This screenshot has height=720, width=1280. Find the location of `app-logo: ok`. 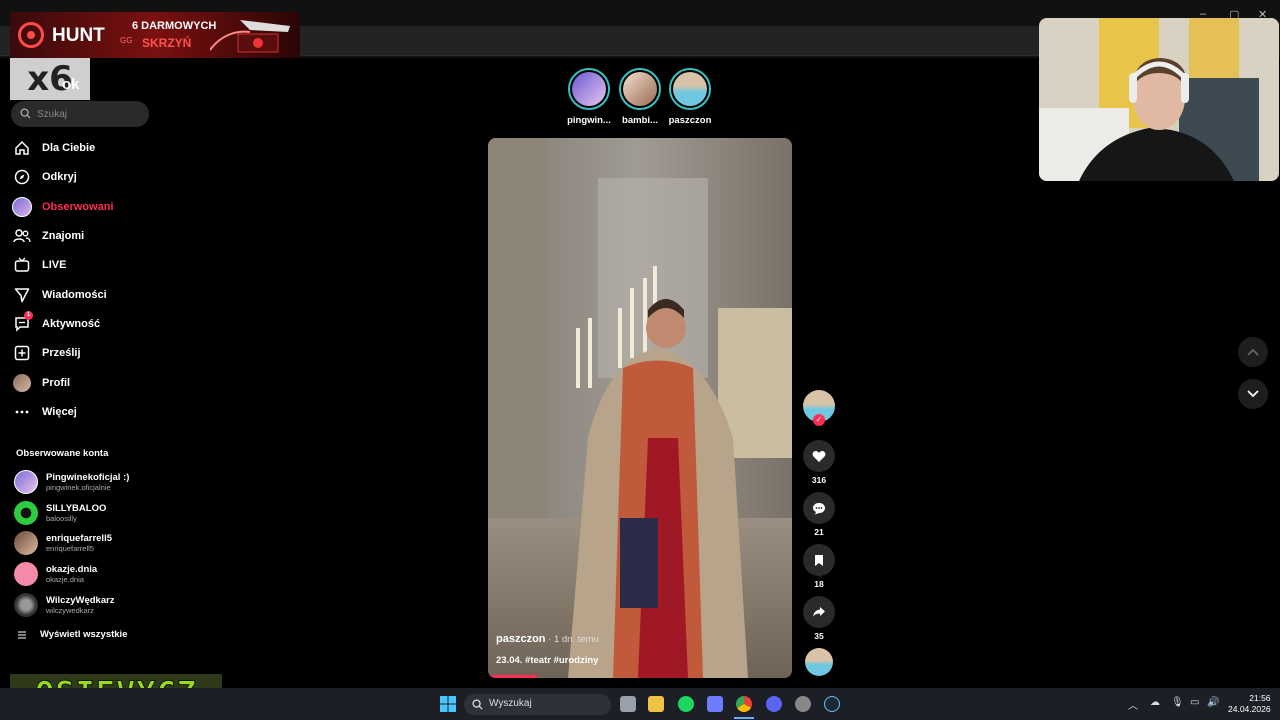

app-logo: ok is located at coordinates (71, 84).